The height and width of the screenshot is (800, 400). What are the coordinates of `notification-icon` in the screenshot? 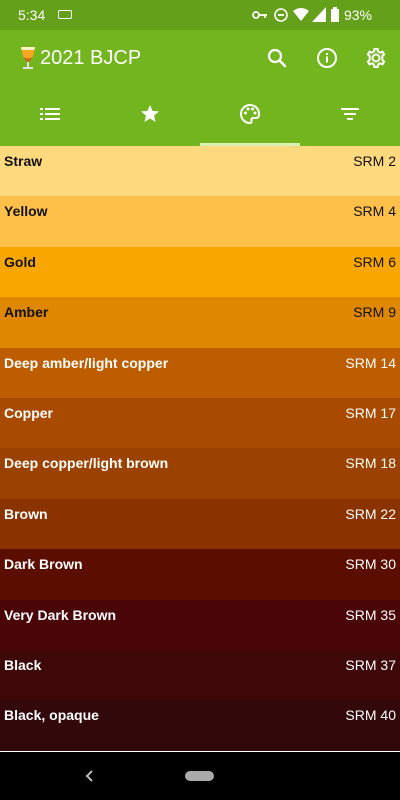 It's located at (65, 14).